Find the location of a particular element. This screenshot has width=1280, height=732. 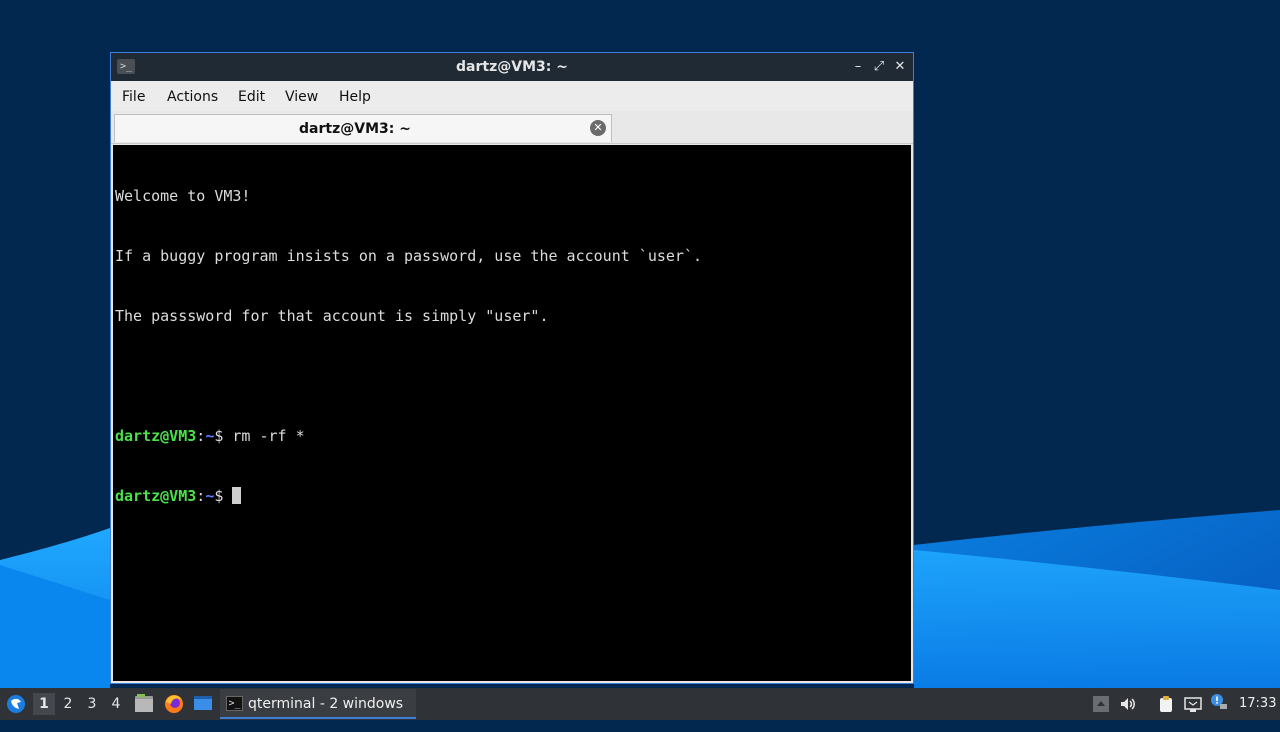

volume-icon is located at coordinates (1128, 704).